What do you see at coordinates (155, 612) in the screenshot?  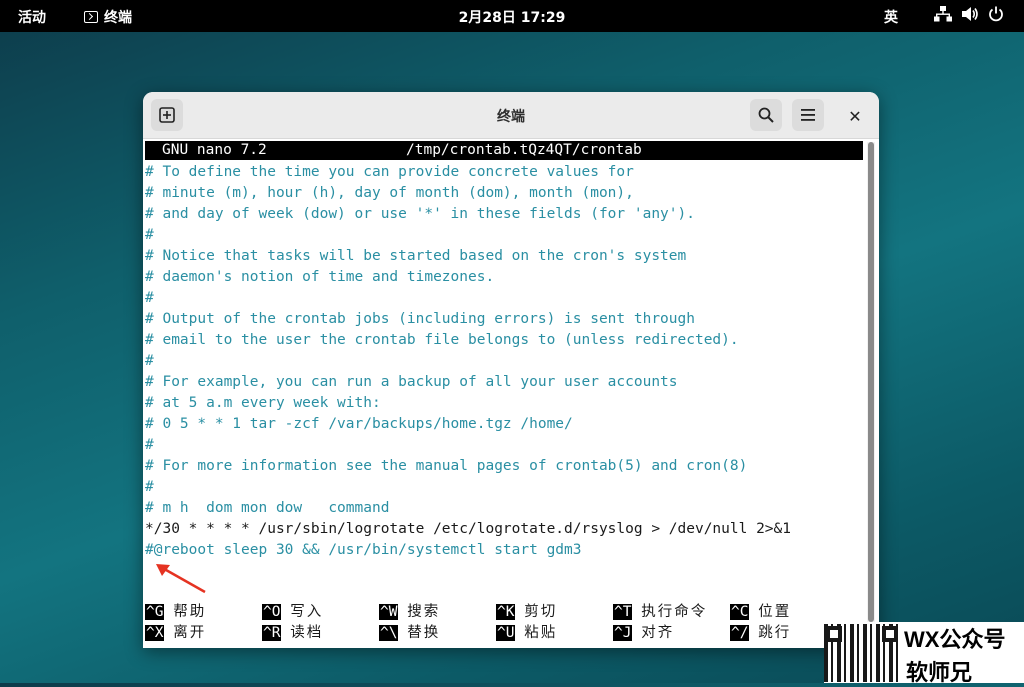 I see `shortcut-key: ^G` at bounding box center [155, 612].